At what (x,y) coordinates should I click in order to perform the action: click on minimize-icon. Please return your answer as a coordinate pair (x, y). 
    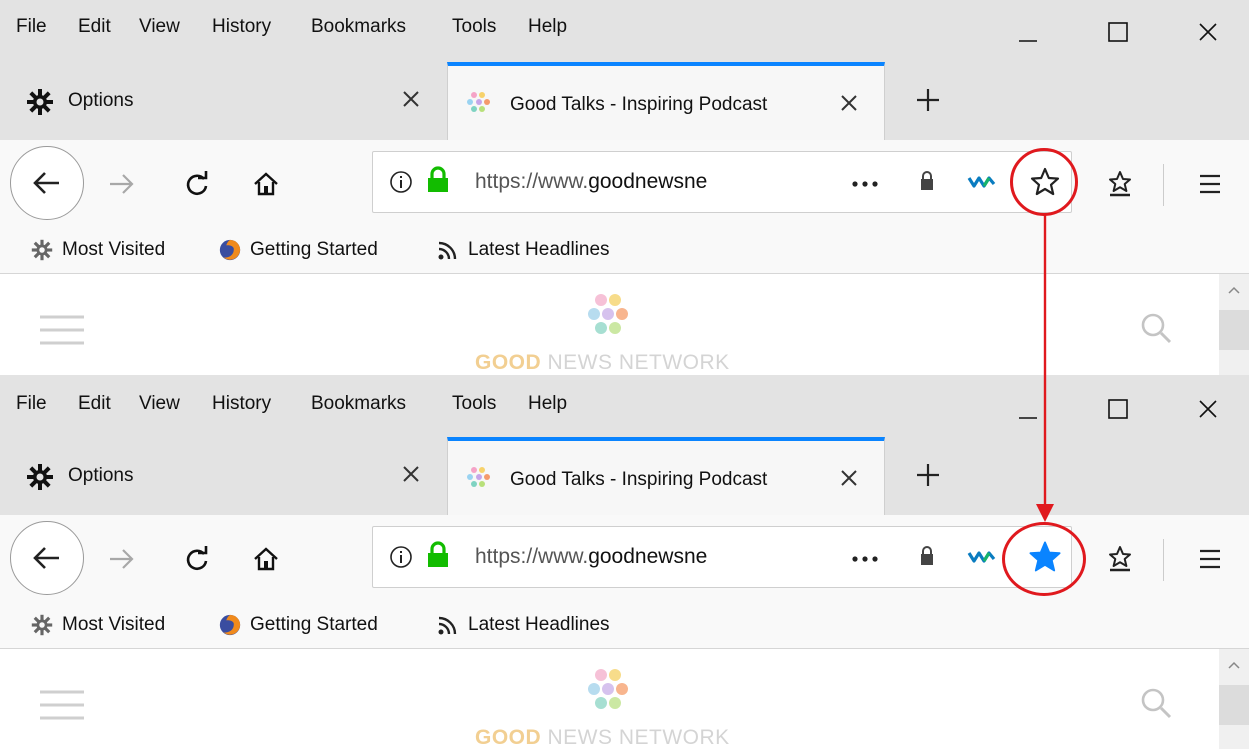
    Looking at the image, I should click on (1028, 41).